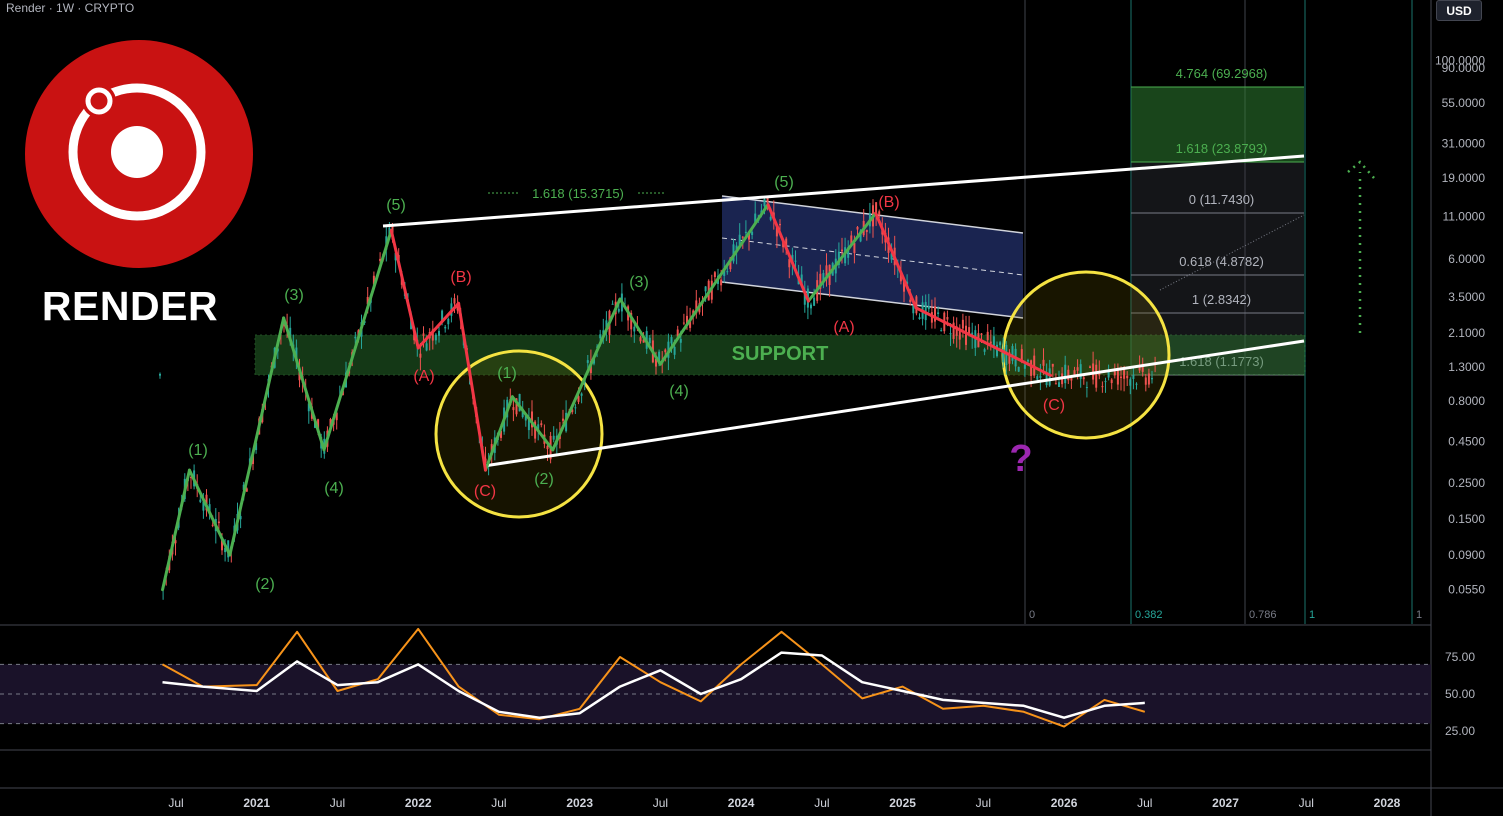 The width and height of the screenshot is (1503, 816). What do you see at coordinates (1464, 143) in the screenshot?
I see `price-axis-label: 31.0000` at bounding box center [1464, 143].